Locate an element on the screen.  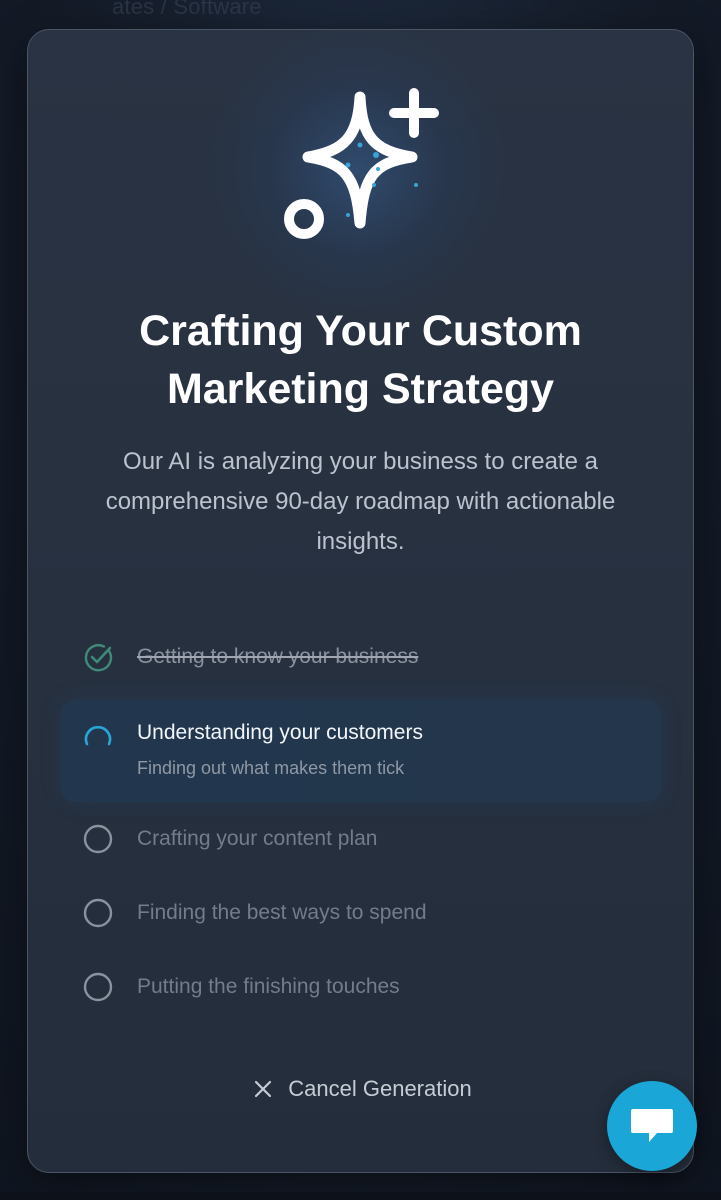
cancel-generation-label: Cancel Generation is located at coordinates (380, 1088).